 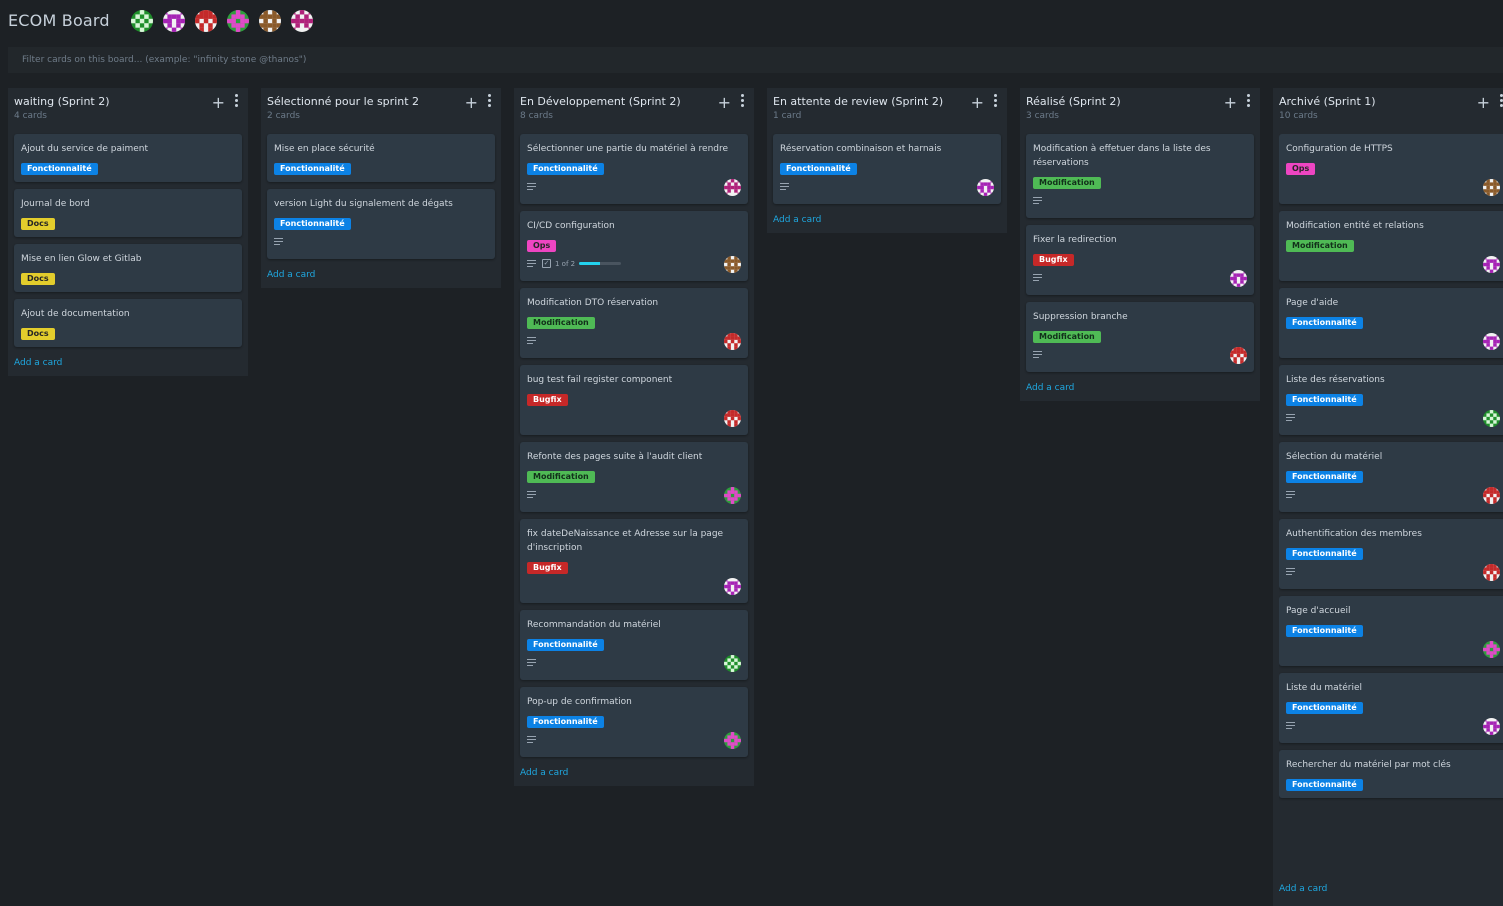 I want to click on checklist-count: 1 of 2, so click(x=565, y=263).